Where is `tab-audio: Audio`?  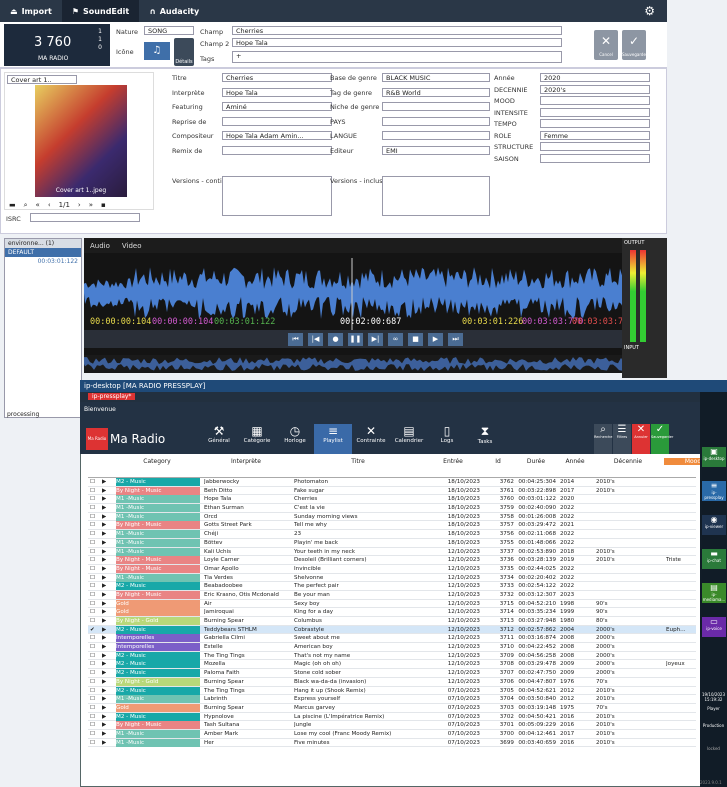
tab-audio: Audio is located at coordinates (100, 246).